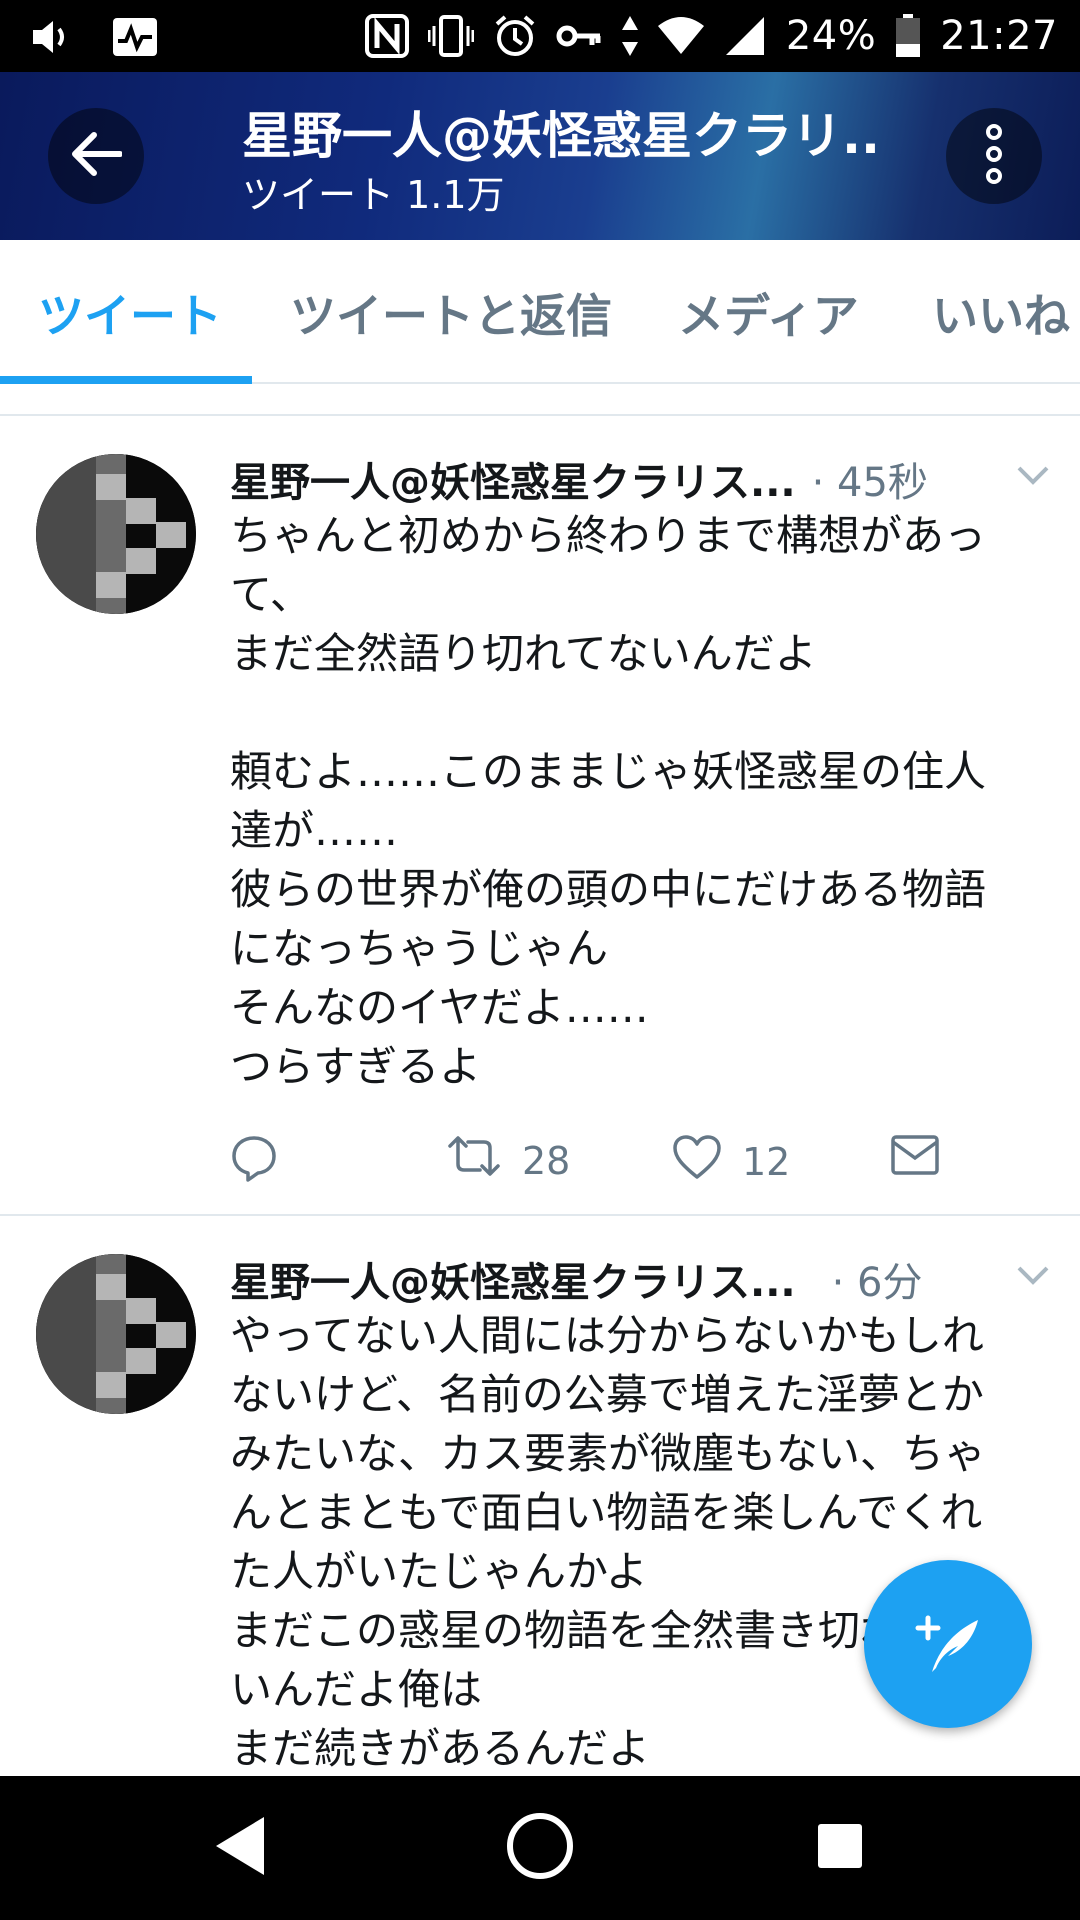 The height and width of the screenshot is (1920, 1080). I want to click on tweet-actions: 28 12, so click(640, 1164).